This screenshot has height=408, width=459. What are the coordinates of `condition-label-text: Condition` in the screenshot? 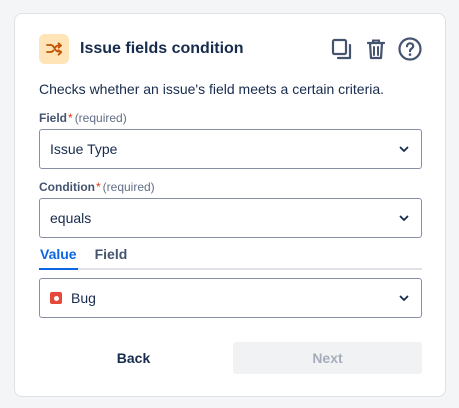 It's located at (67, 187).